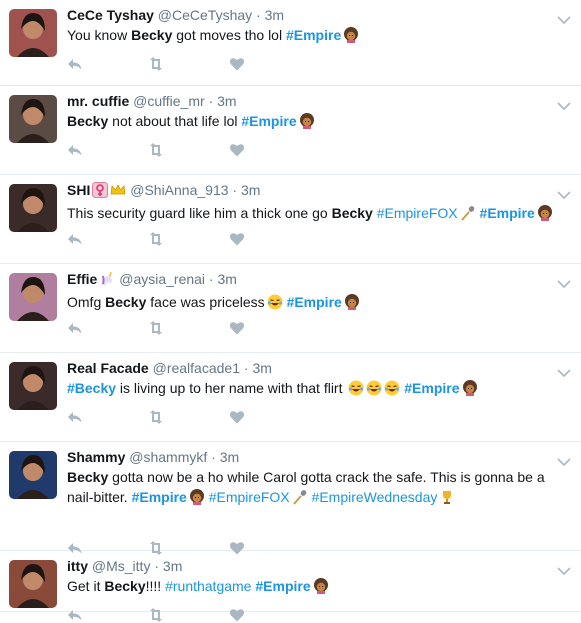 The height and width of the screenshot is (623, 581). I want to click on user-handle: @realfacade1, so click(196, 368).